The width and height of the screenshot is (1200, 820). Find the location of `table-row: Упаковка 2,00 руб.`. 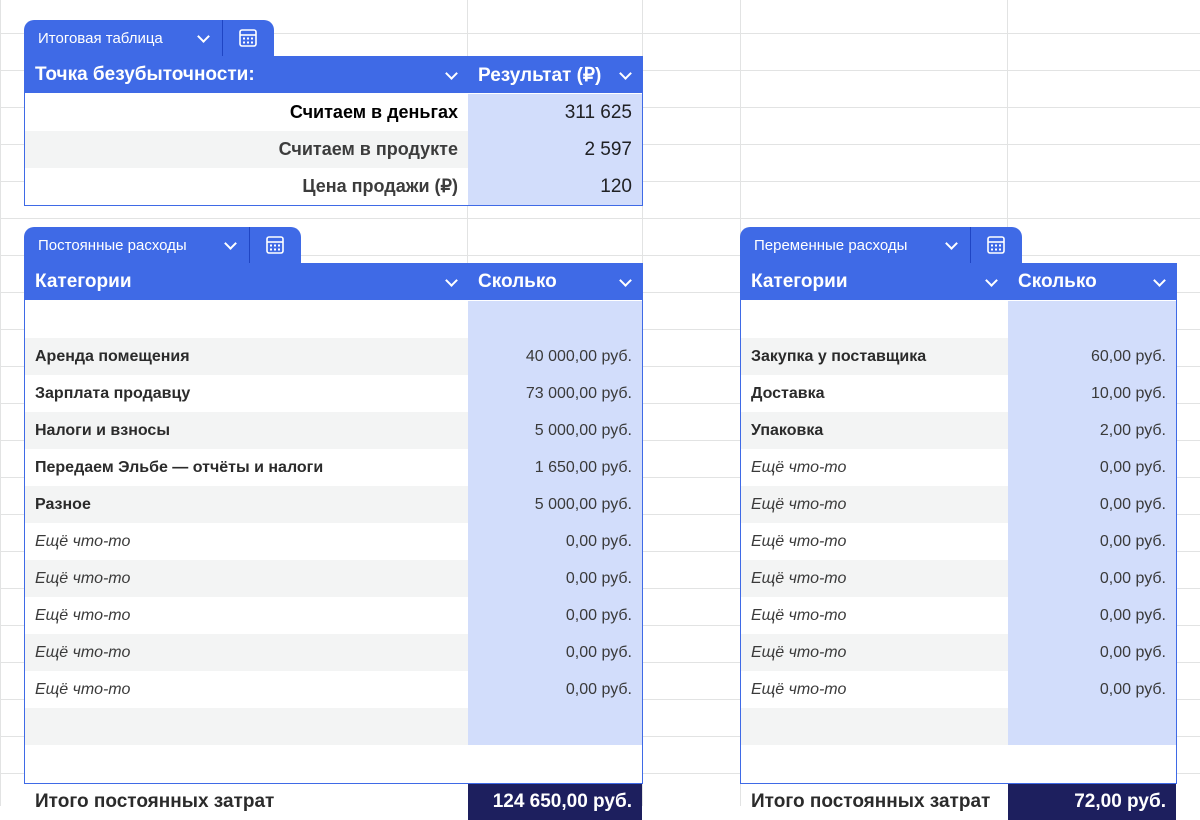

table-row: Упаковка 2,00 руб. is located at coordinates (958, 430).